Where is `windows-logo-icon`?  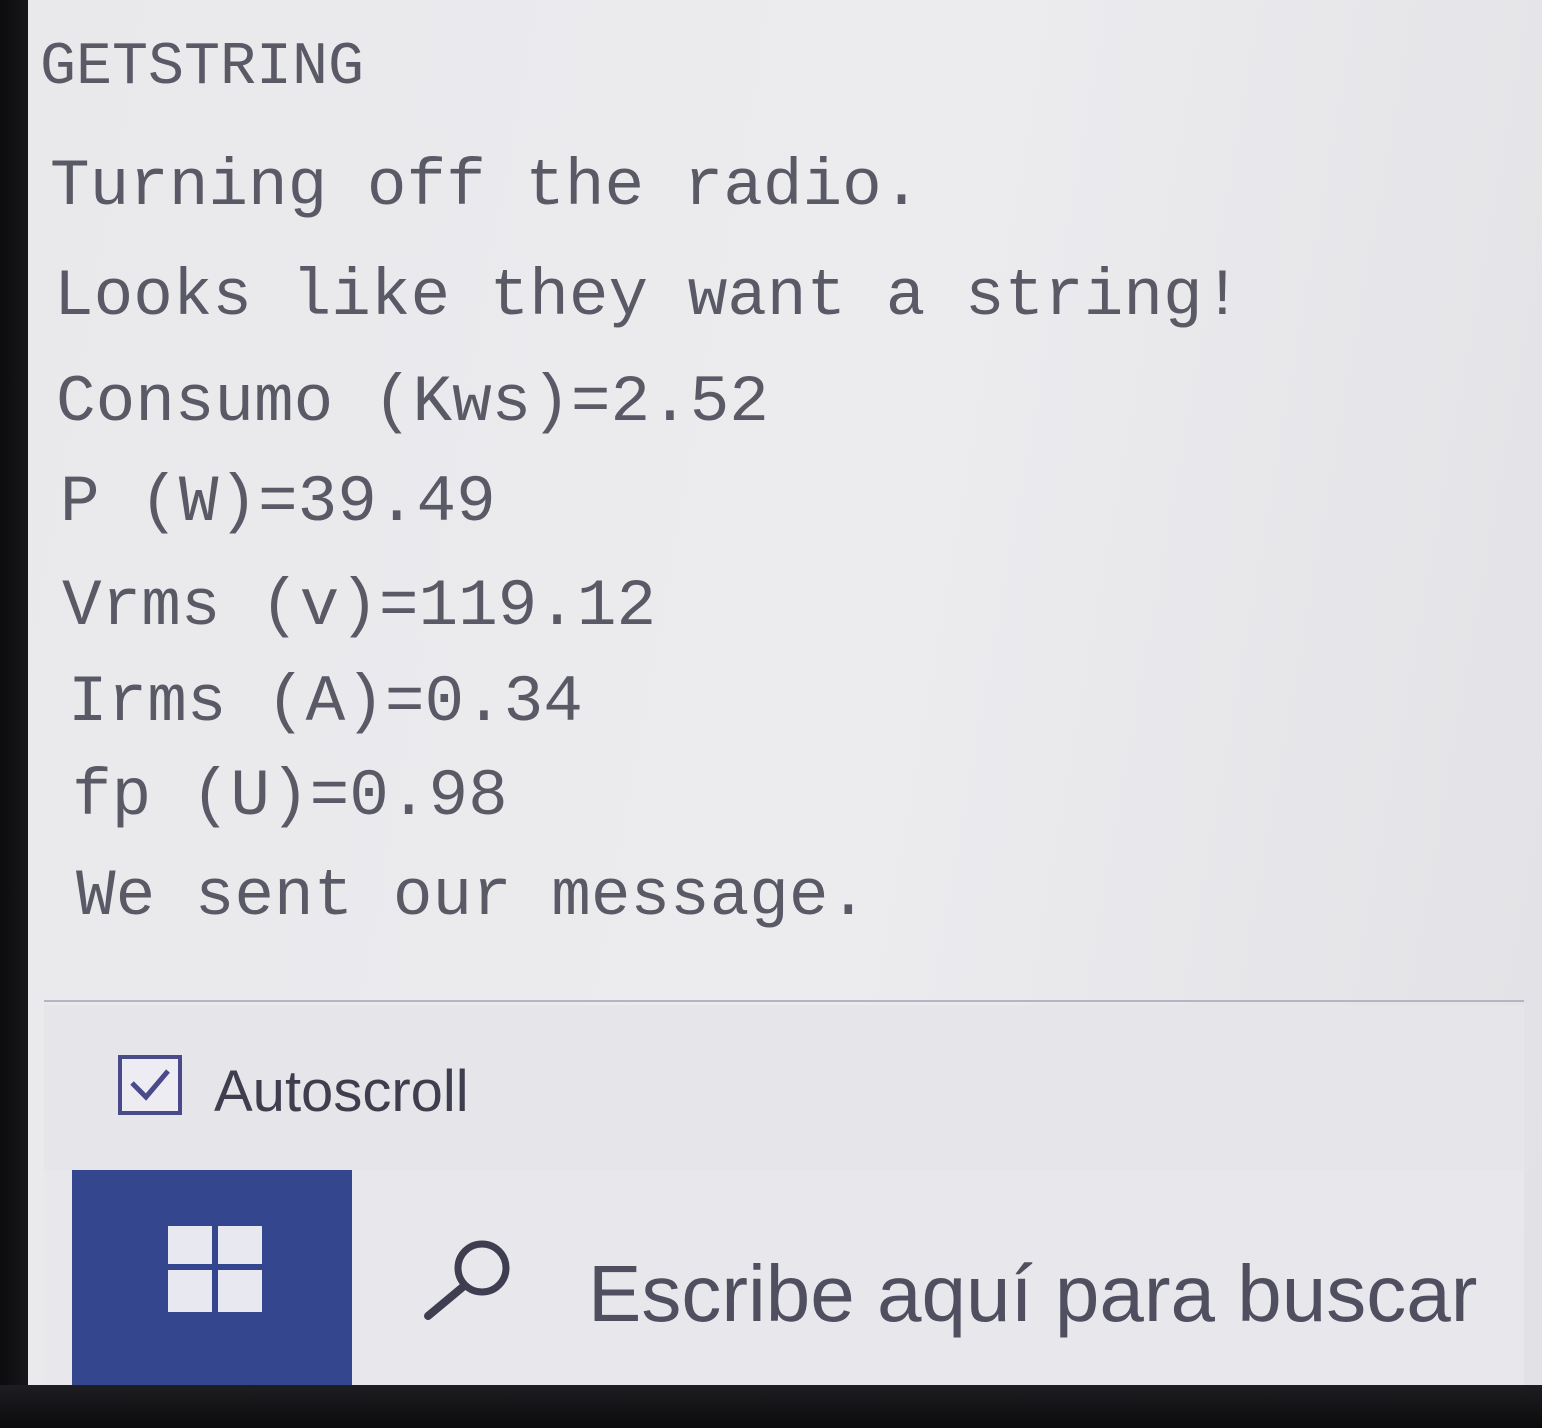 windows-logo-icon is located at coordinates (215, 1269).